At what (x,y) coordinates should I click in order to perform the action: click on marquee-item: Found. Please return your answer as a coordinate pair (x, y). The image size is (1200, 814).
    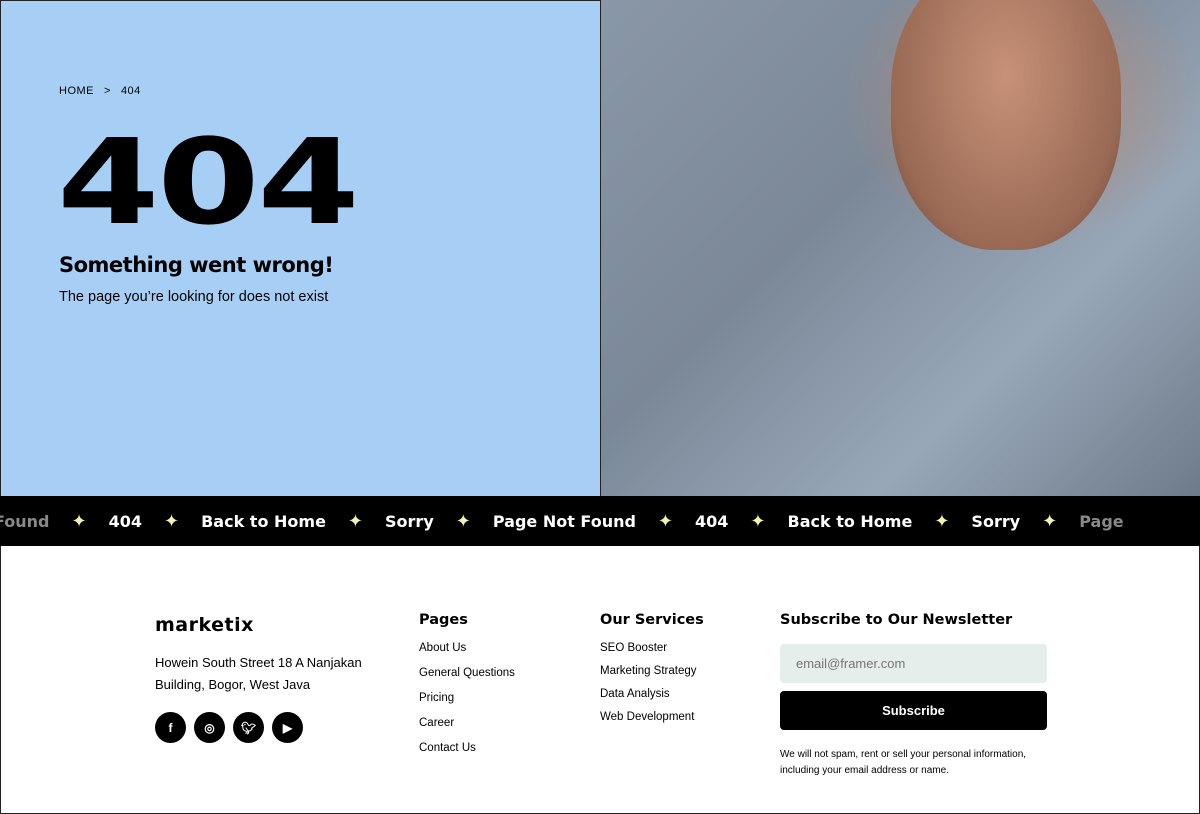
    Looking at the image, I should click on (25, 521).